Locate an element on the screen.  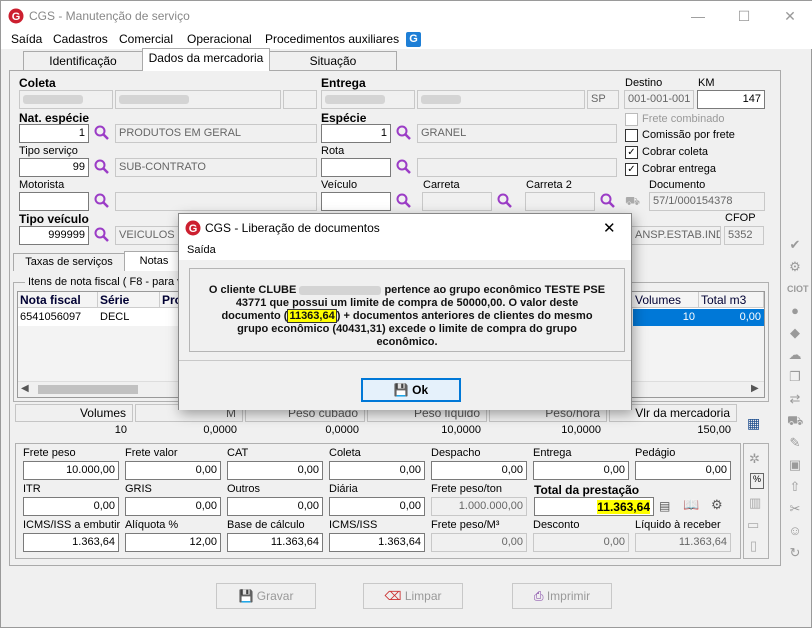
rota-desc-field is located at coordinates (517, 167).